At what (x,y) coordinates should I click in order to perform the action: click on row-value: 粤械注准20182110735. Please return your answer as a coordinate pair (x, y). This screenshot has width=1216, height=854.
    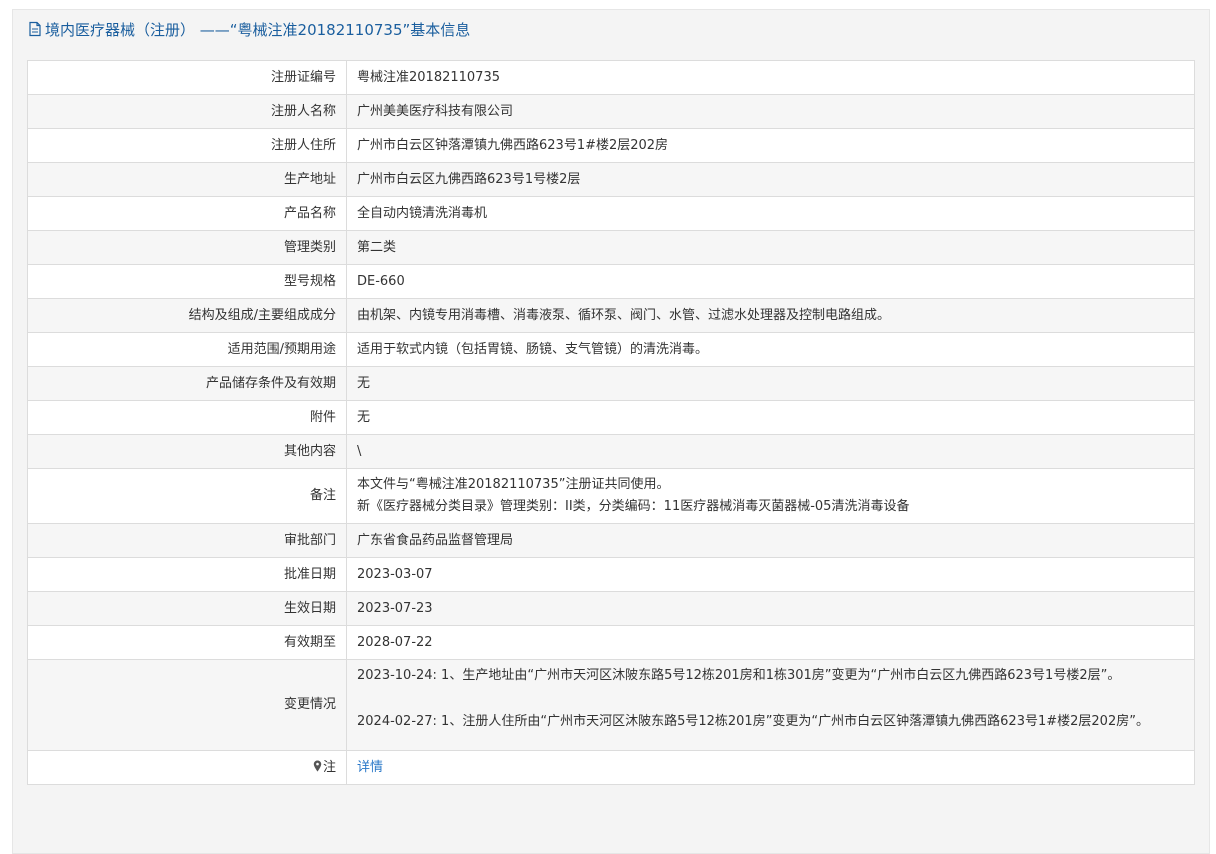
    Looking at the image, I should click on (770, 77).